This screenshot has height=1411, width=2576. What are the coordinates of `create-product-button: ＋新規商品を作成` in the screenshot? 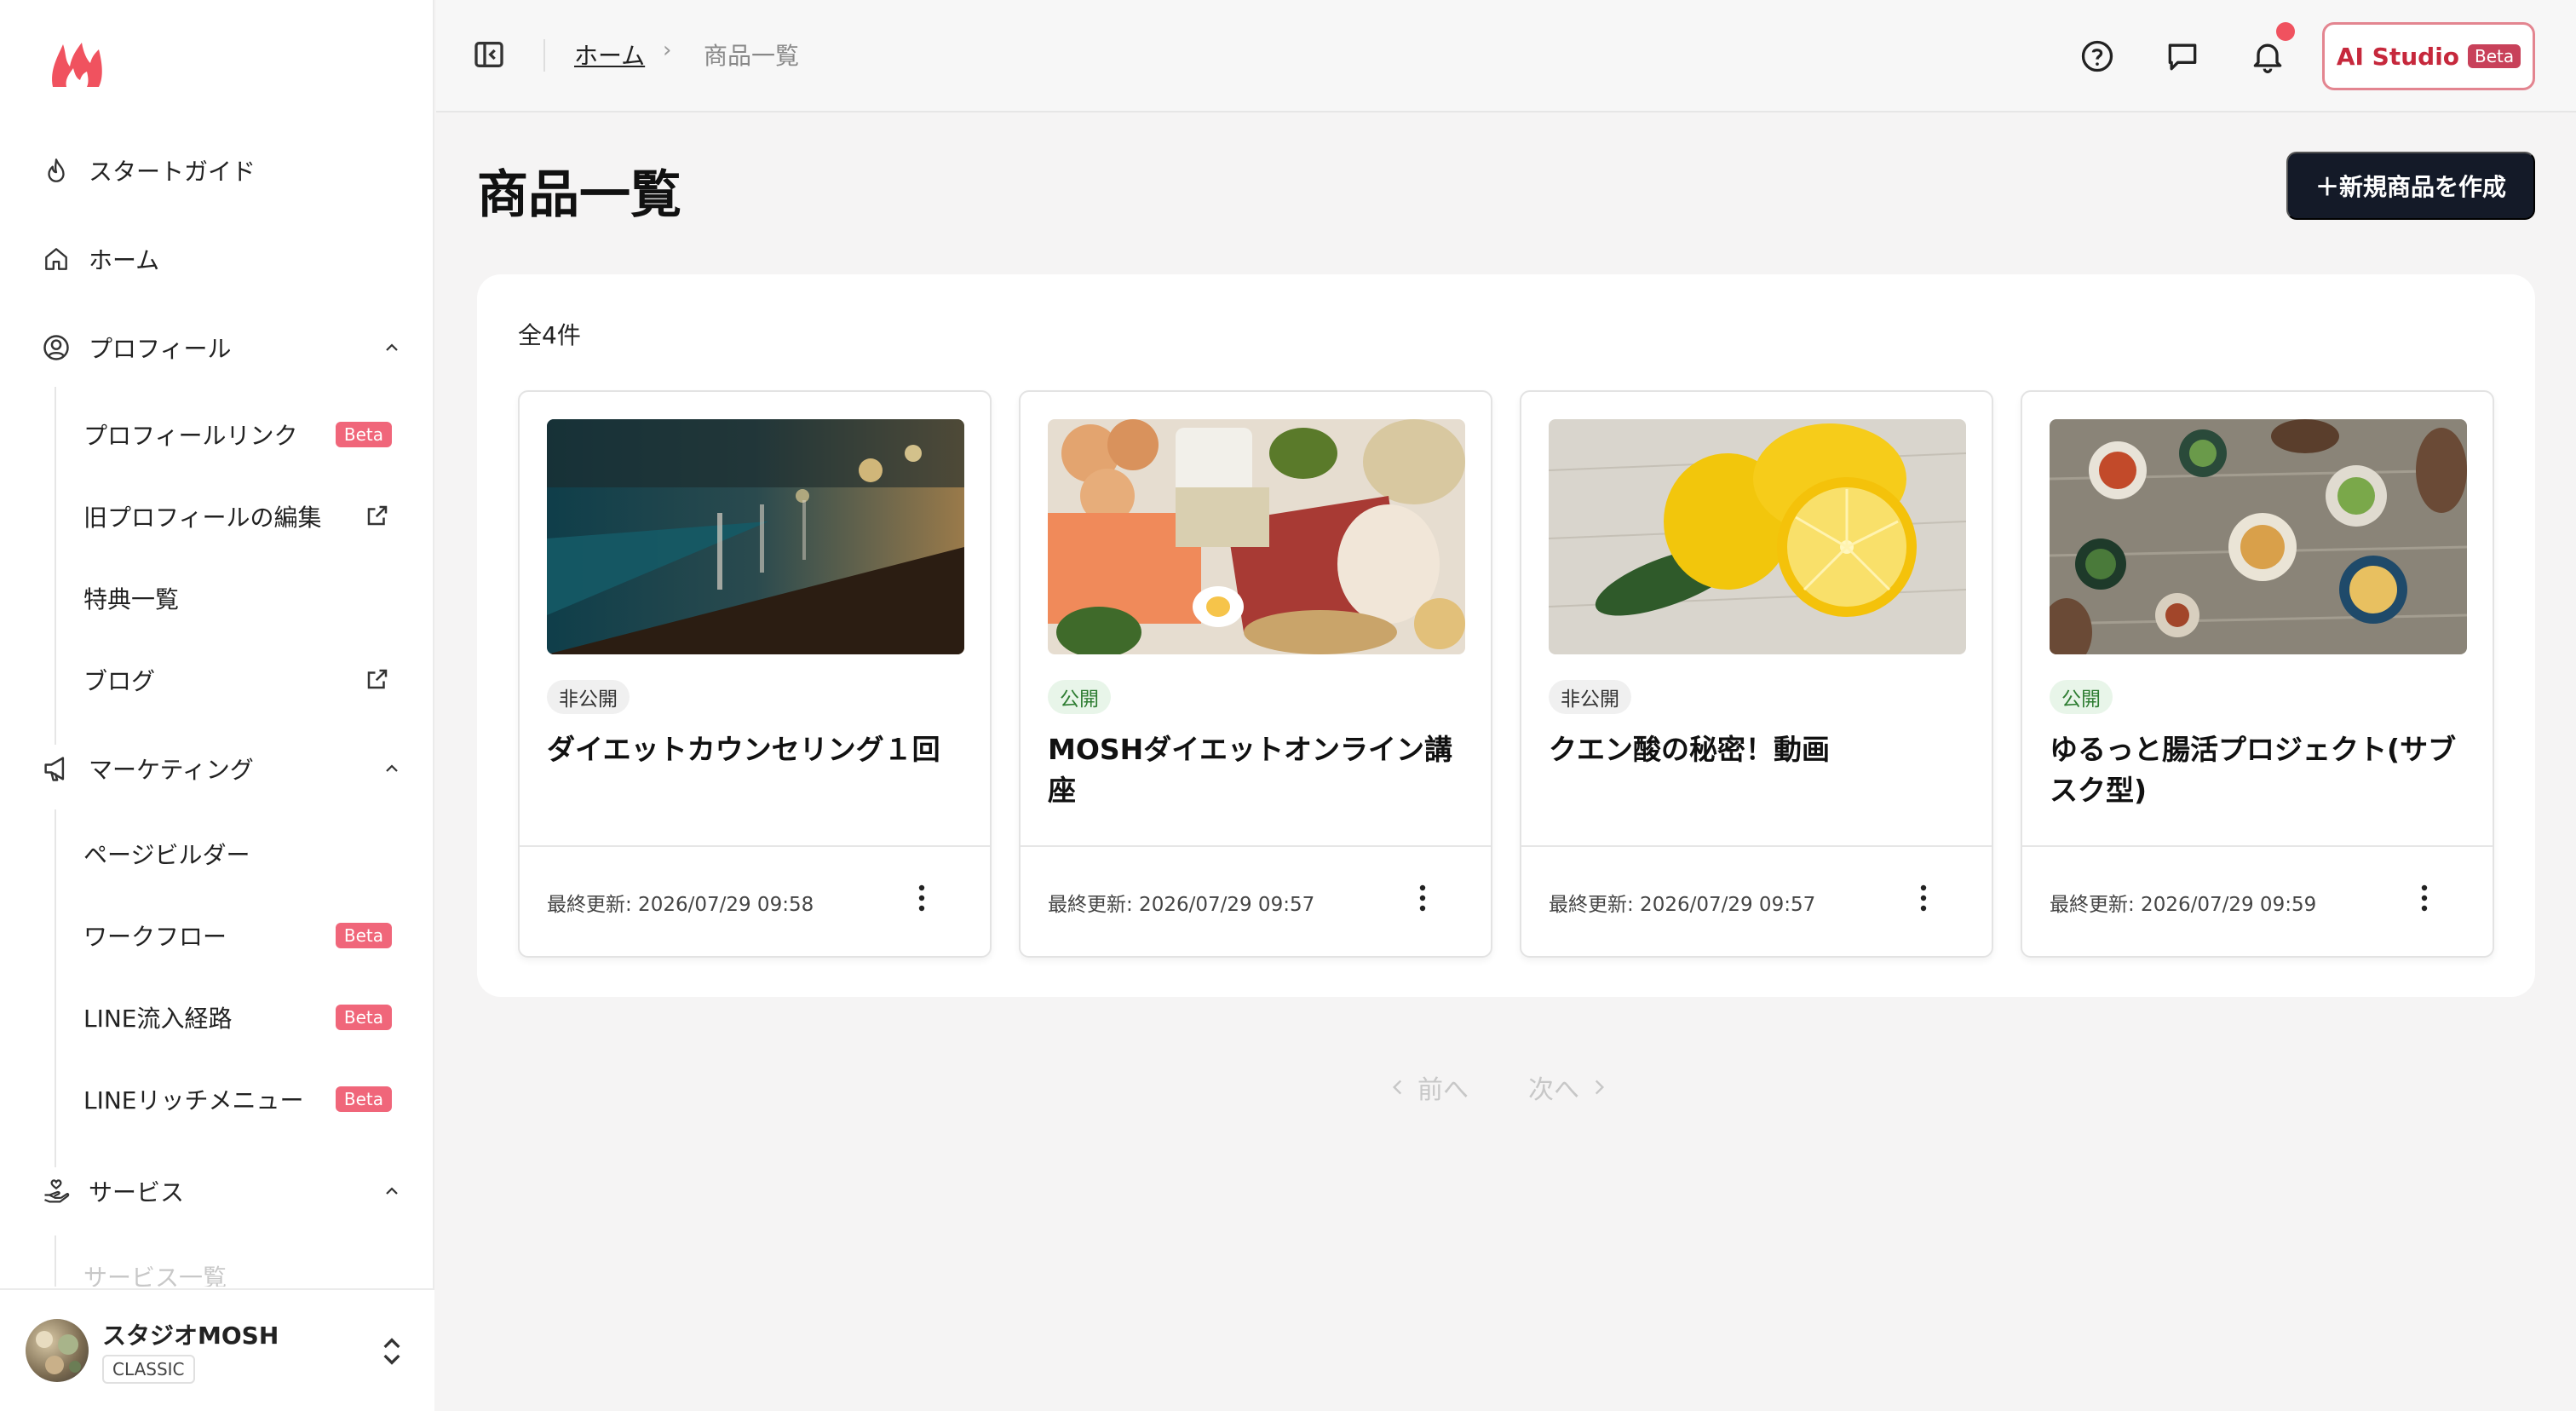 It's located at (2410, 186).